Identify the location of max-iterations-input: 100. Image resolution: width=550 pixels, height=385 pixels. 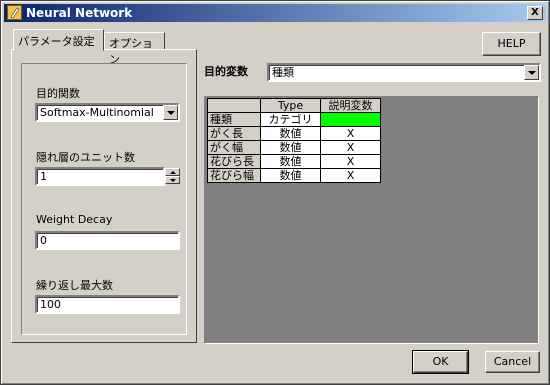
(107, 304).